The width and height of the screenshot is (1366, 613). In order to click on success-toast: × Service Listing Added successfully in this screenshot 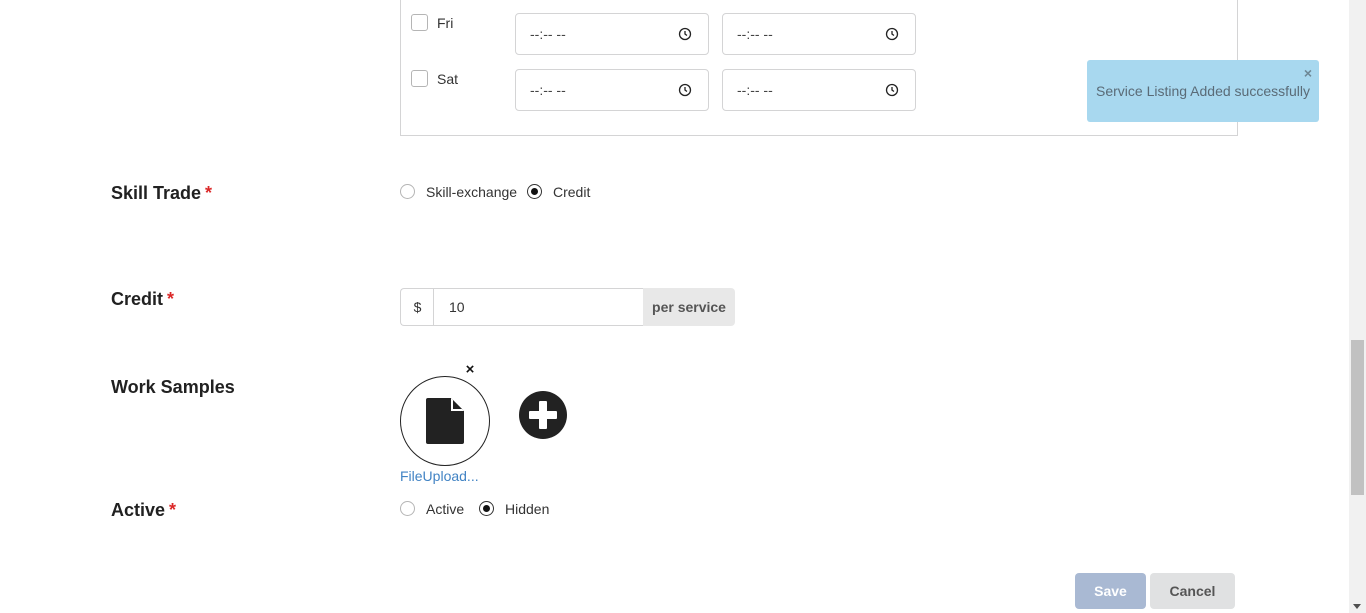, I will do `click(1203, 91)`.